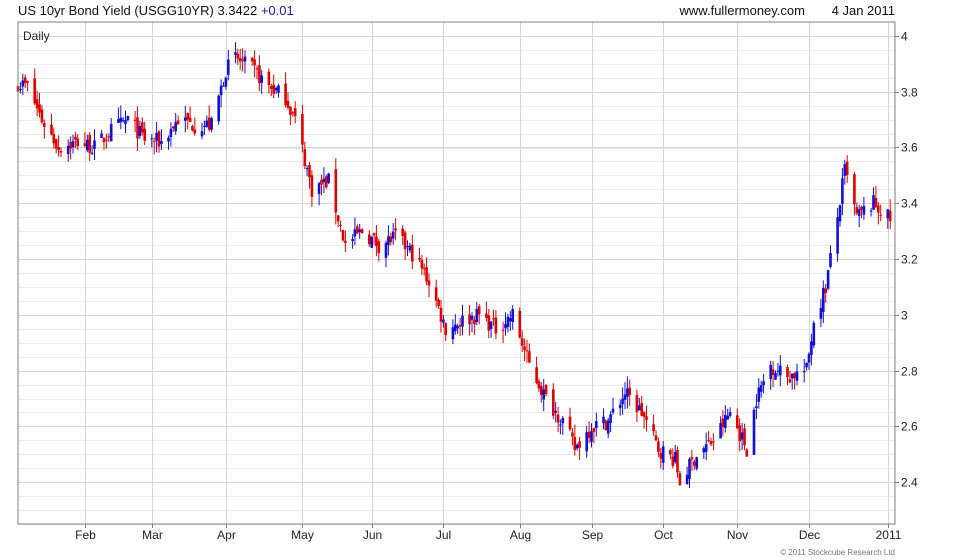  I want to click on y-tick-label: 3.6, so click(909, 148).